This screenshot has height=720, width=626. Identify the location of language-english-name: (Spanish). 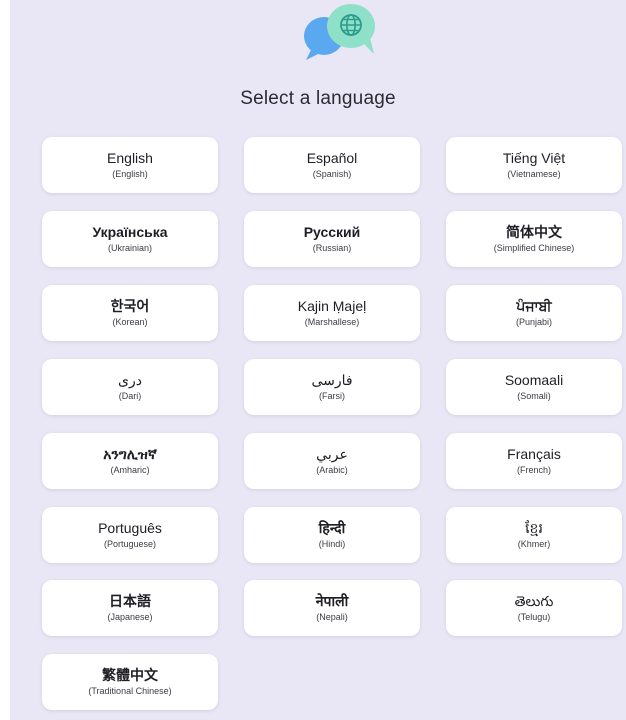
(332, 174).